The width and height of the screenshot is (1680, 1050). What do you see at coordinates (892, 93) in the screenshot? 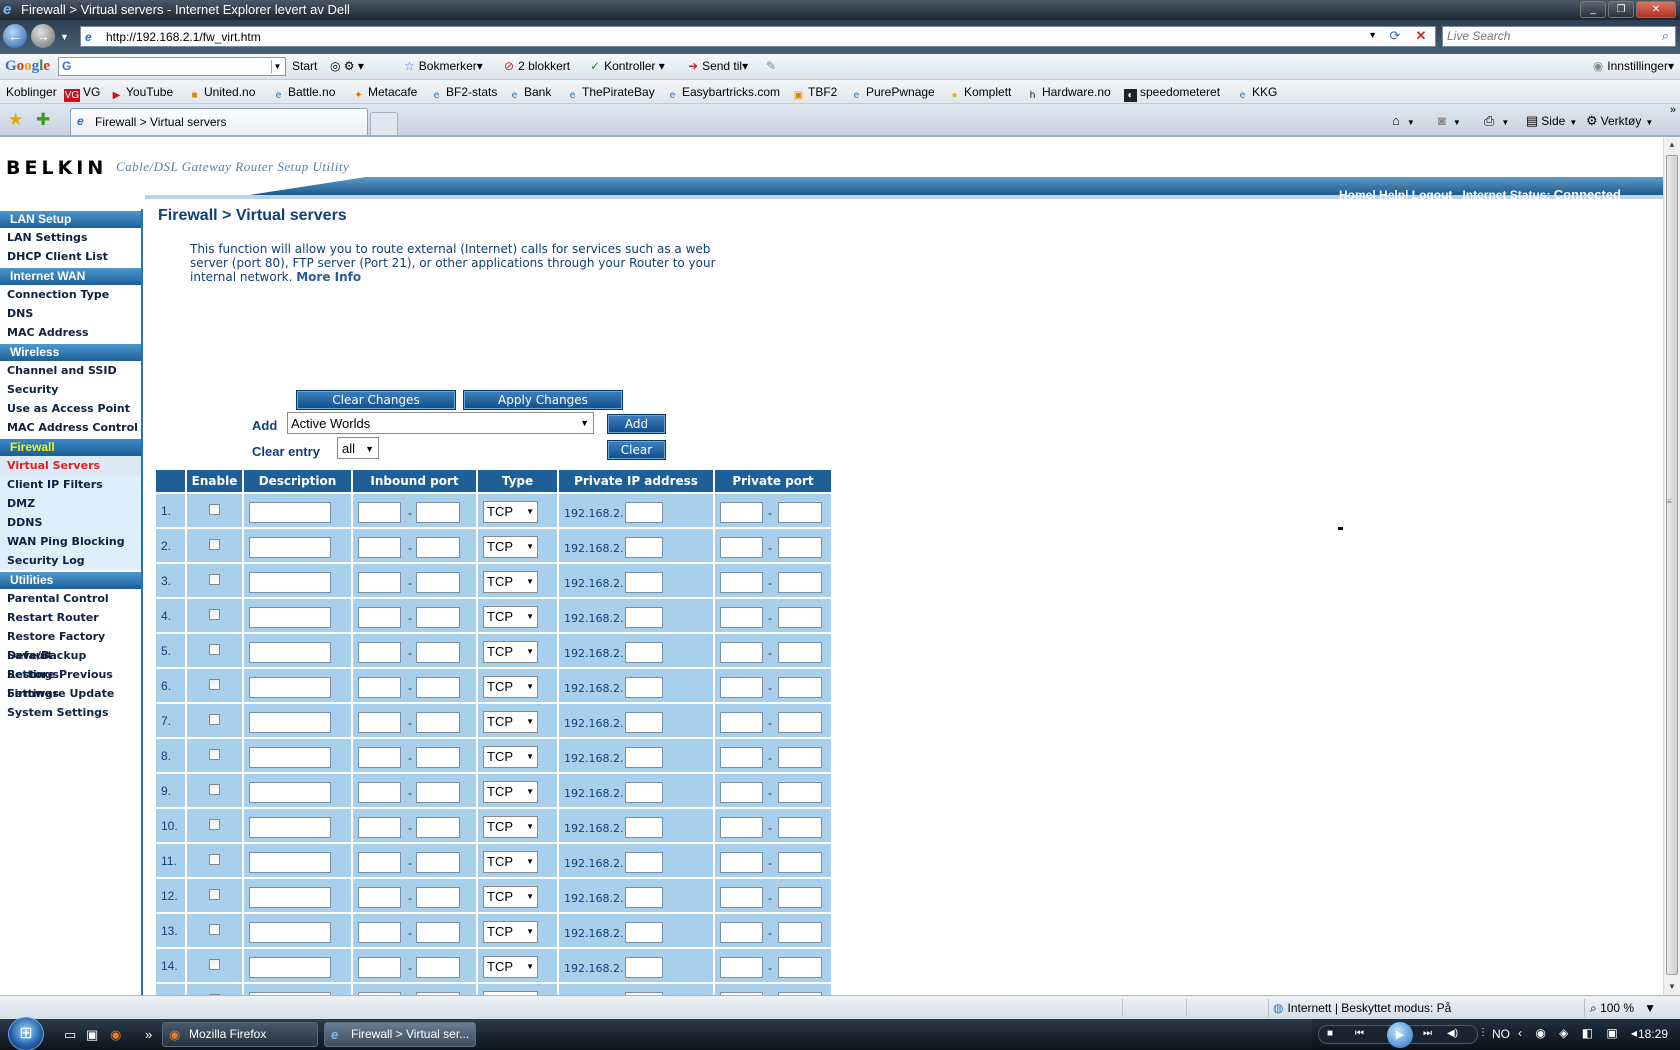
I see `link-purepwnage: e PurePwnage` at bounding box center [892, 93].